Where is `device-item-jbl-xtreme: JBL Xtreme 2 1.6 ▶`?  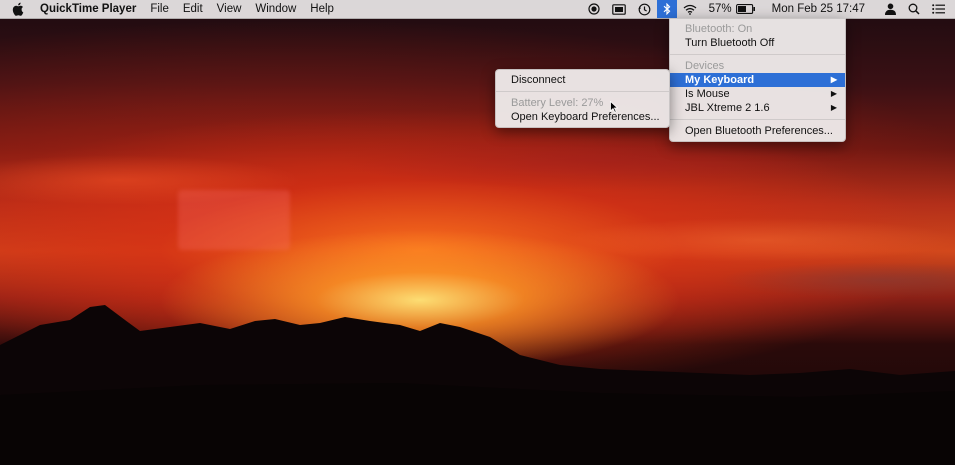 device-item-jbl-xtreme: JBL Xtreme 2 1.6 ▶ is located at coordinates (757, 108).